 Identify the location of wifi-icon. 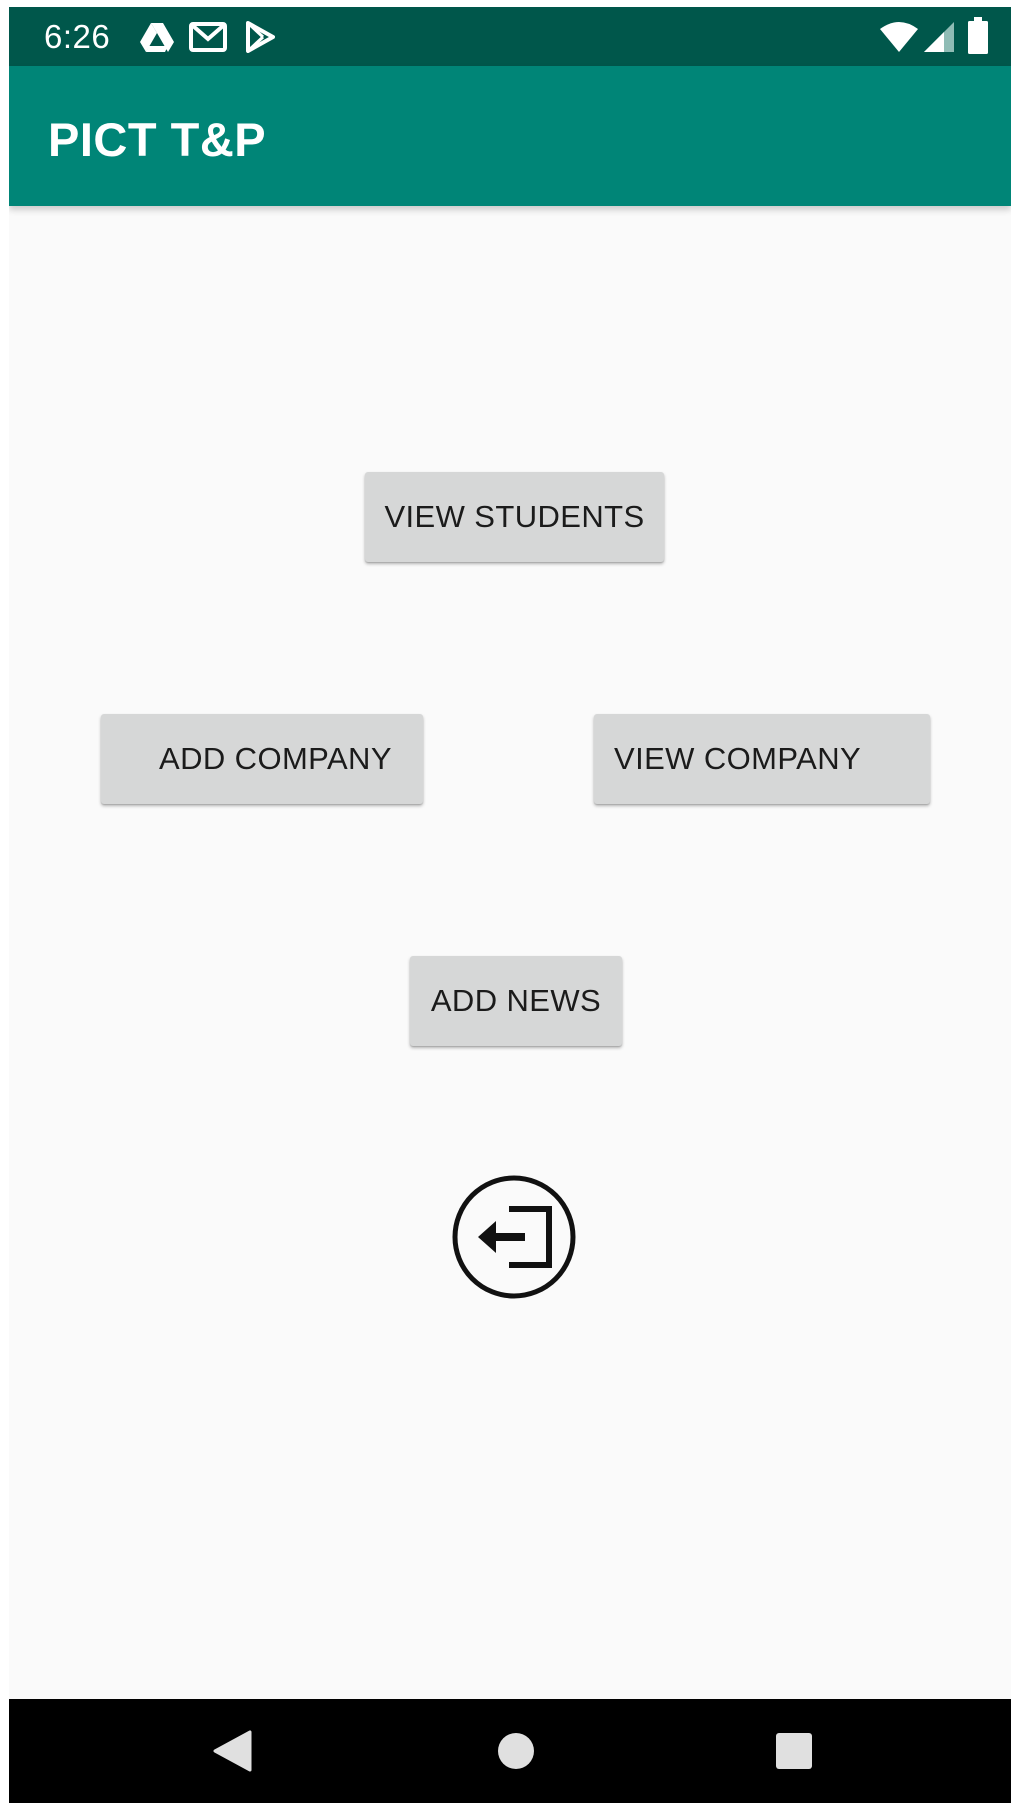
(899, 37).